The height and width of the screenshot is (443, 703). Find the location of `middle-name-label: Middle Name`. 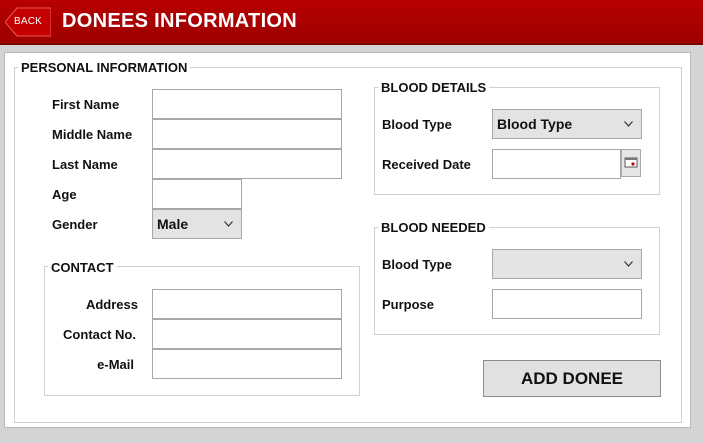

middle-name-label: Middle Name is located at coordinates (92, 134).